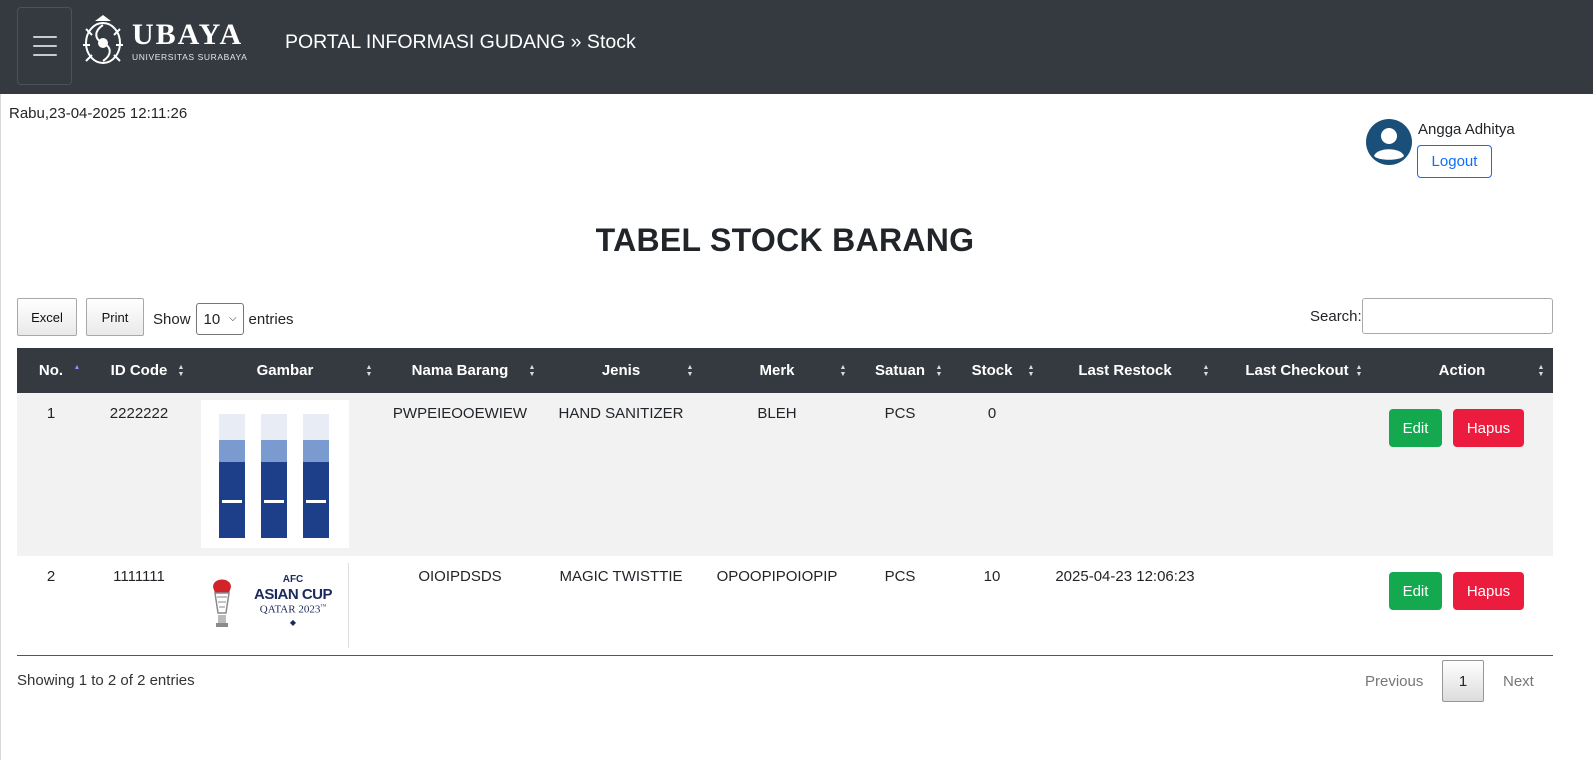 The width and height of the screenshot is (1593, 760). Describe the element at coordinates (139, 413) in the screenshot. I see `cell-id-code: 2222222` at that location.